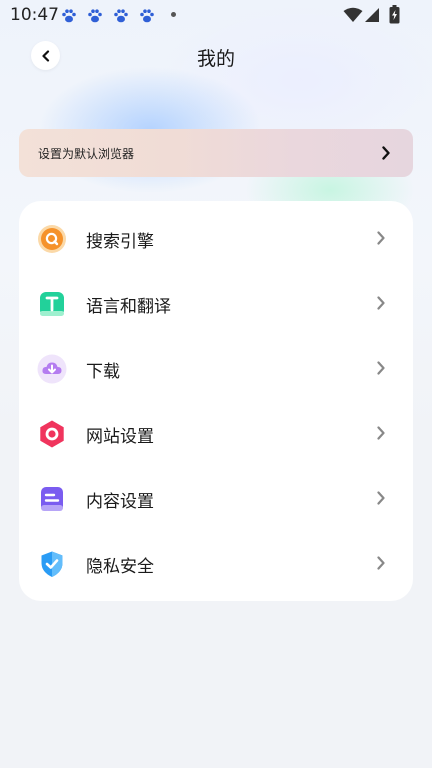 This screenshot has width=432, height=768. What do you see at coordinates (215, 59) in the screenshot?
I see `page-title: 我的` at bounding box center [215, 59].